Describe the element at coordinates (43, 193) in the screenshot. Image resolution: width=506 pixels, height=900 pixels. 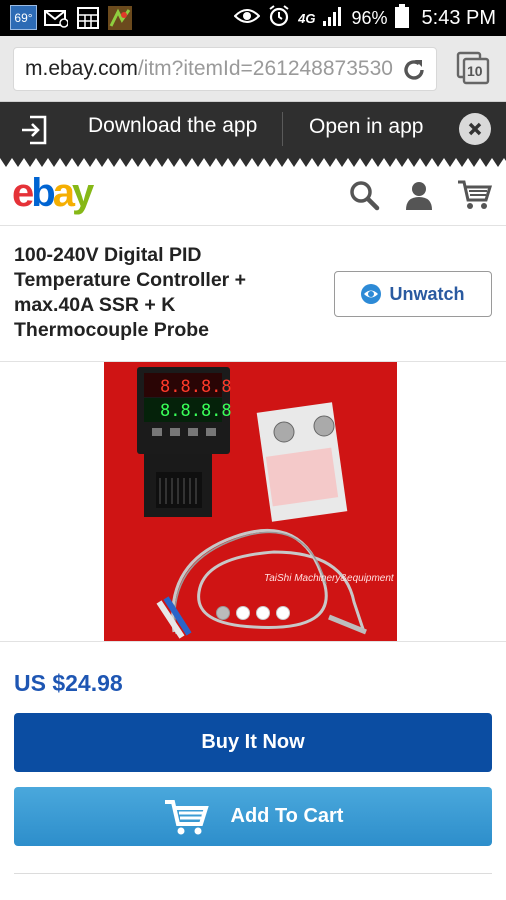
I see `logo-letter: b` at that location.